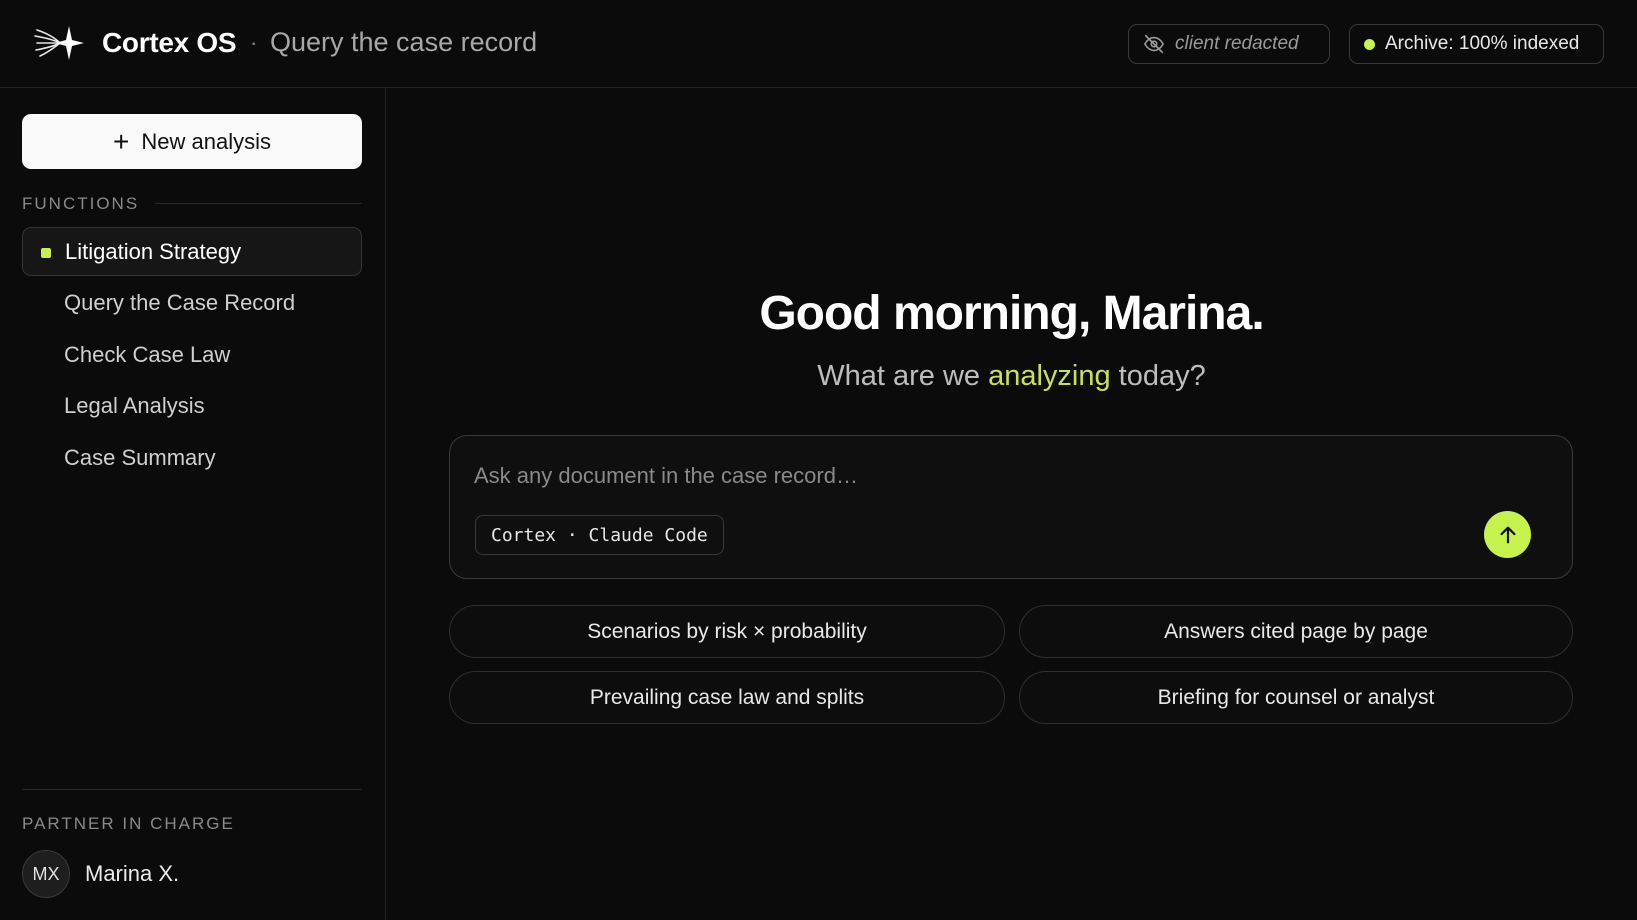 Image resolution: width=1637 pixels, height=920 pixels. What do you see at coordinates (1011, 507) in the screenshot?
I see `query-composer: Cortex · Claude Code` at bounding box center [1011, 507].